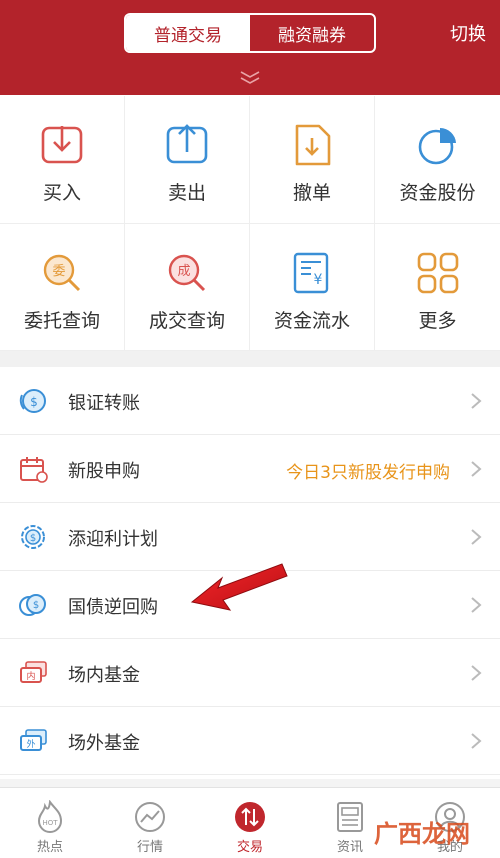  I want to click on grid-item-label: 资金流水, so click(311, 320).